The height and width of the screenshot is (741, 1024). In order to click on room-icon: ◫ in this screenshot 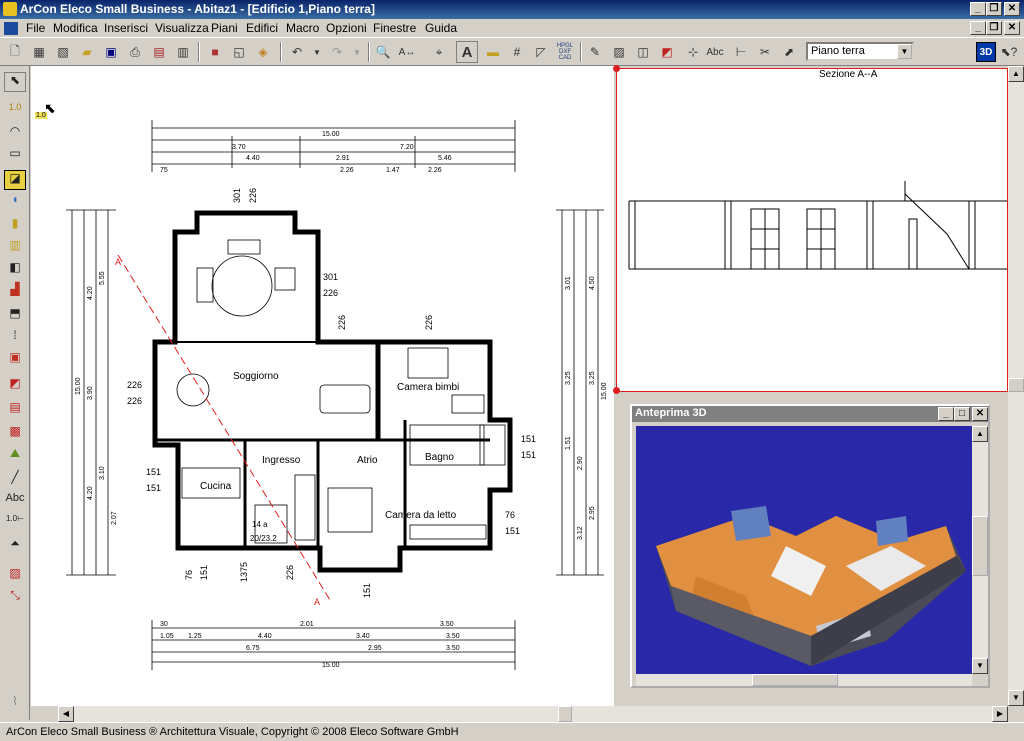, I will do `click(643, 52)`.